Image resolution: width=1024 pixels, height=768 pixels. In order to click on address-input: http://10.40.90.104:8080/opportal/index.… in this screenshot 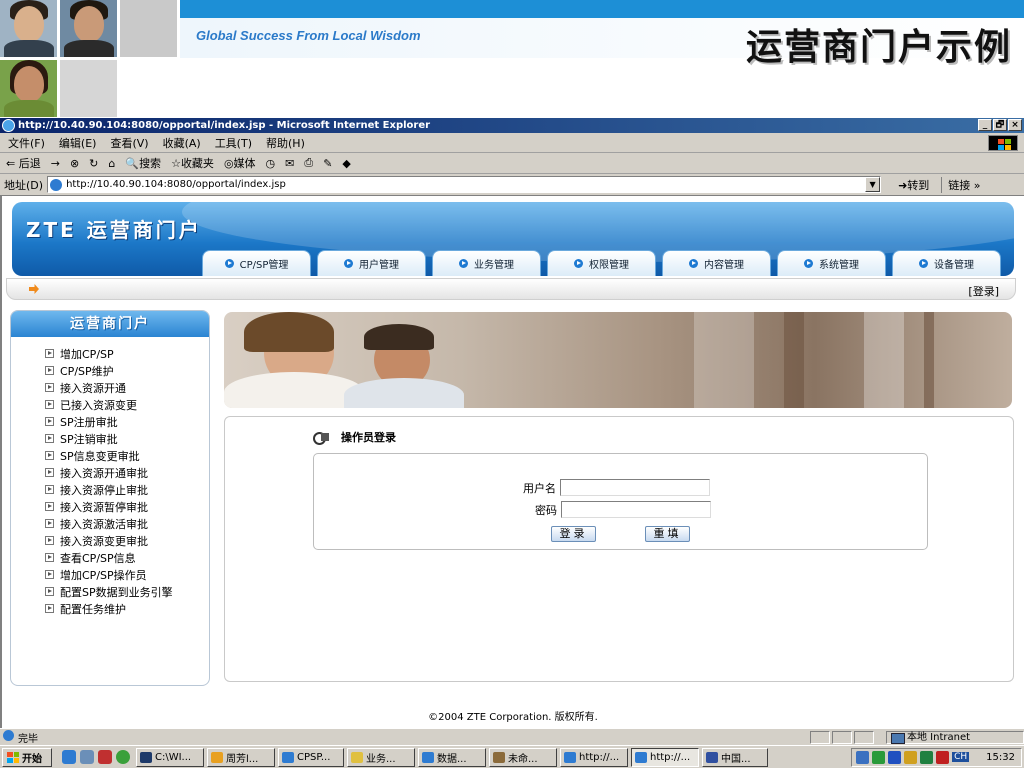, I will do `click(464, 184)`.